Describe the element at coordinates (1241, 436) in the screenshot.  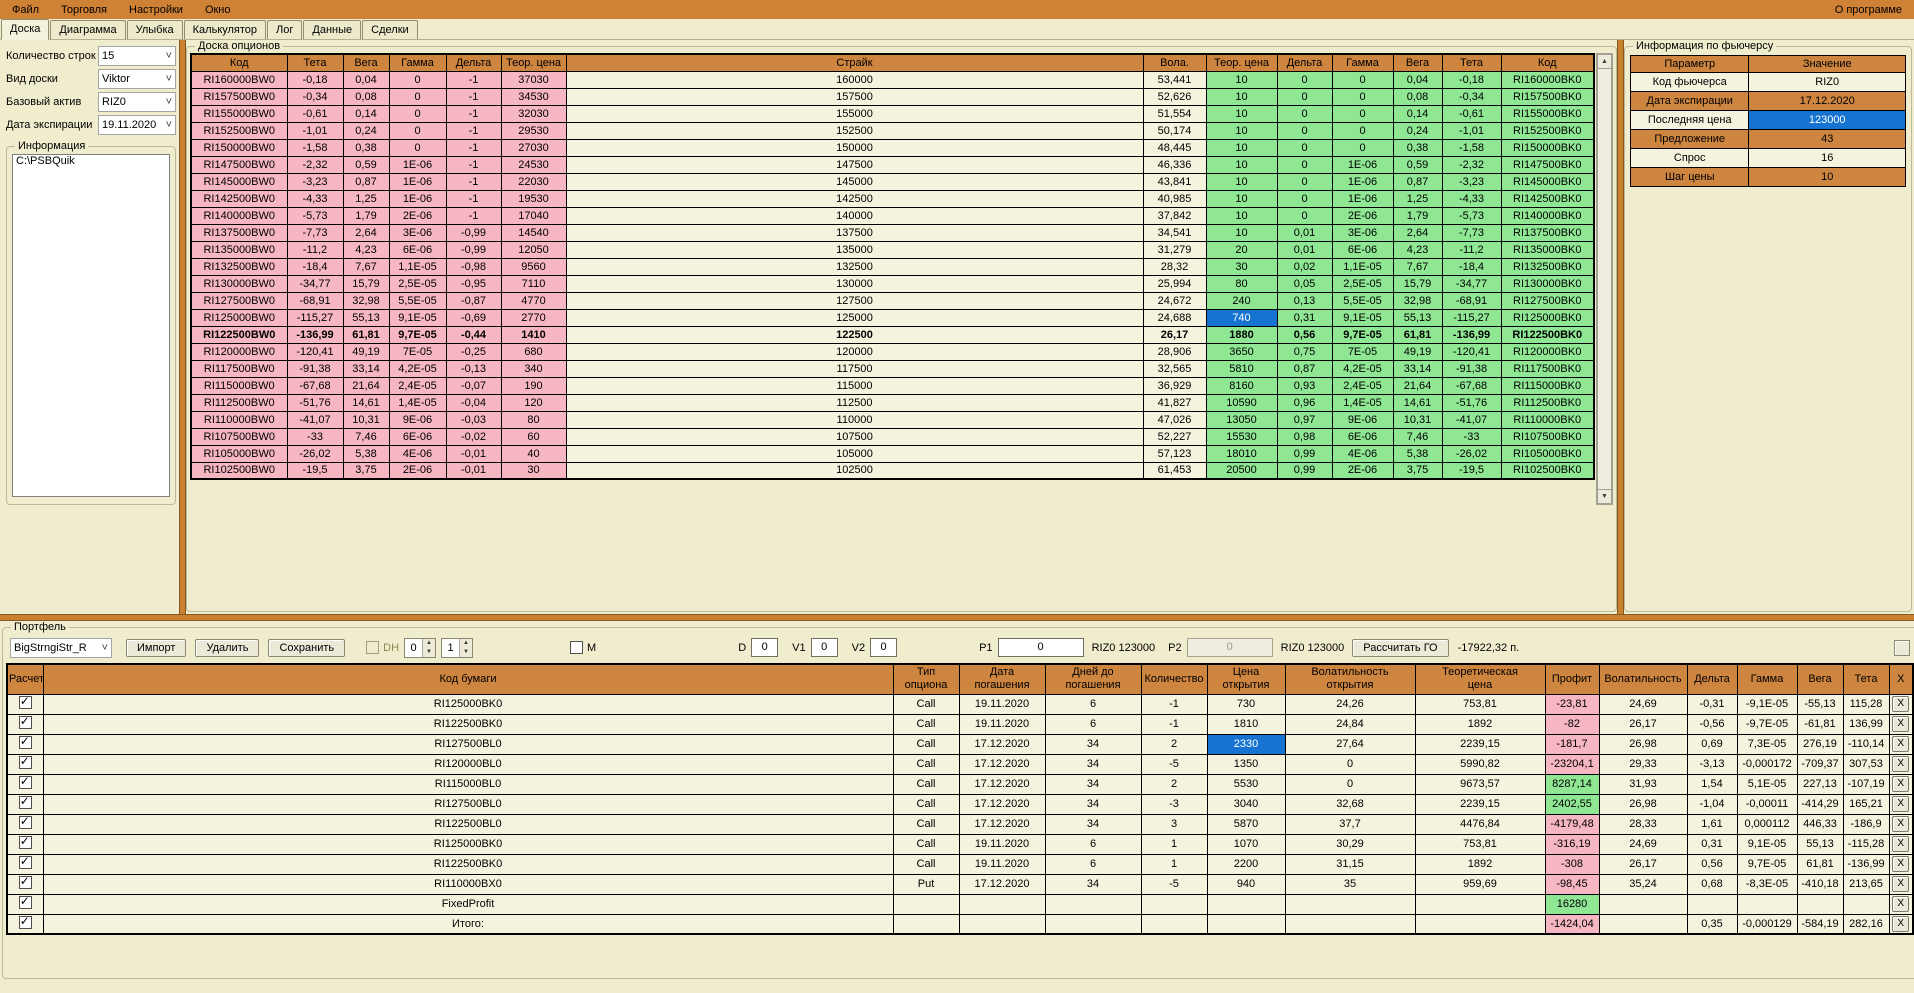
I see `options-cell: 15530` at that location.